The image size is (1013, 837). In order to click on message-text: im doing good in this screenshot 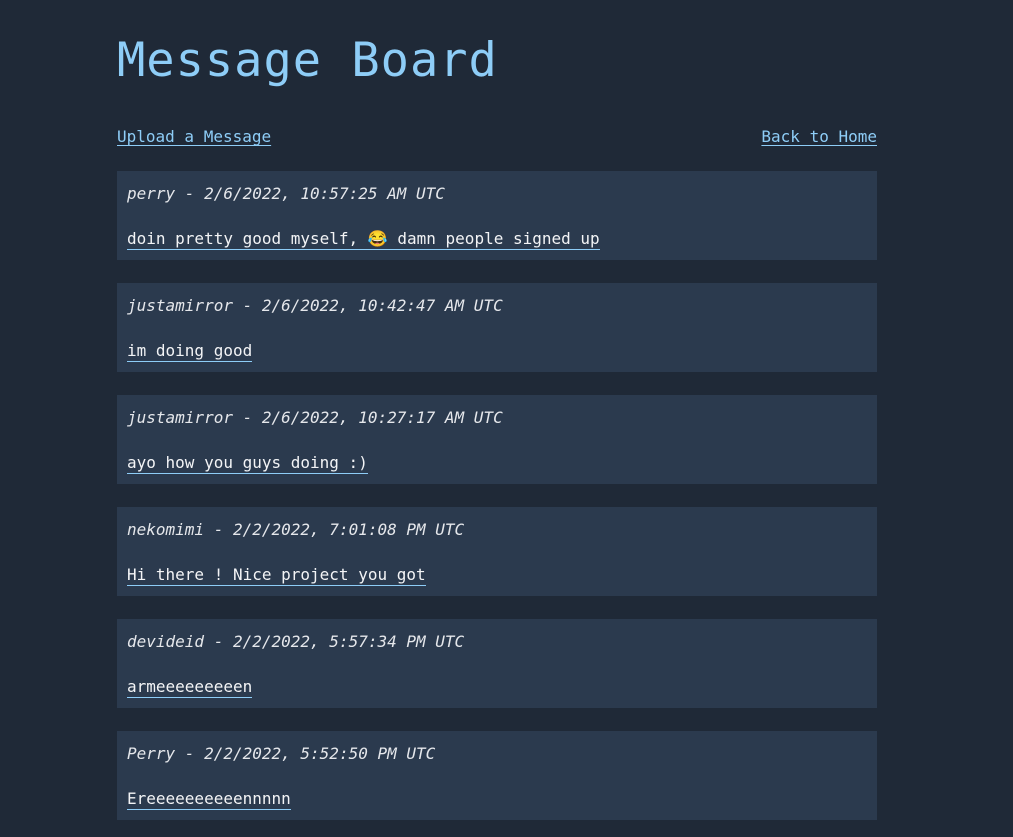, I will do `click(190, 351)`.